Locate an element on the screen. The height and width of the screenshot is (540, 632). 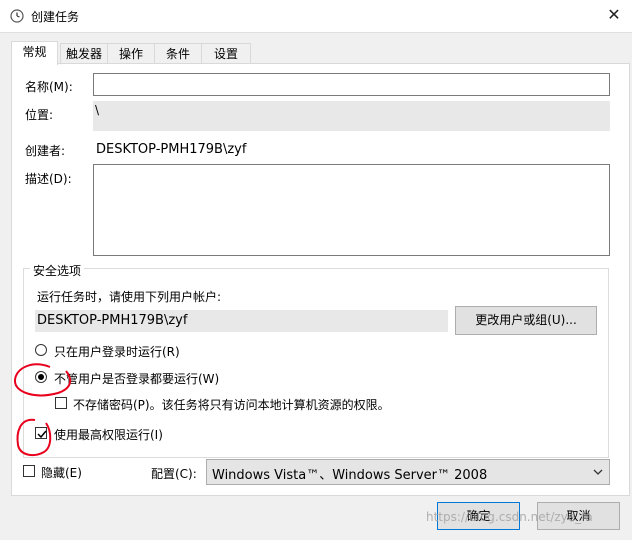
close-icon: ✕ is located at coordinates (614, 15).